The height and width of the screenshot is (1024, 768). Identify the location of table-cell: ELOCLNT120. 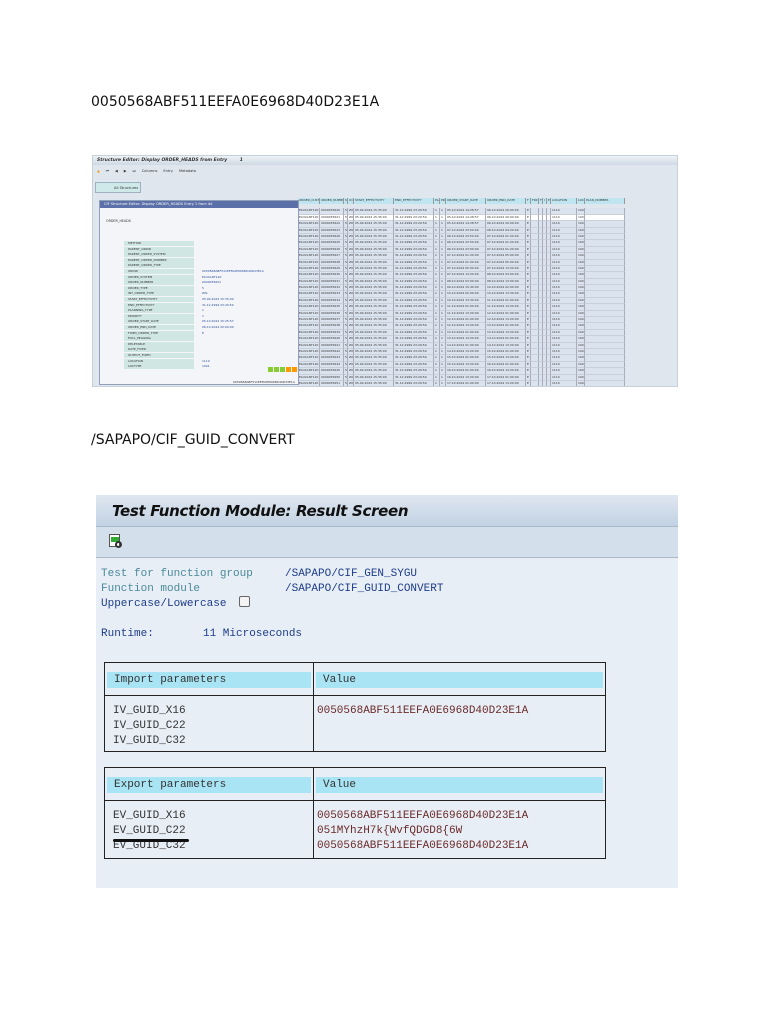
(309, 383).